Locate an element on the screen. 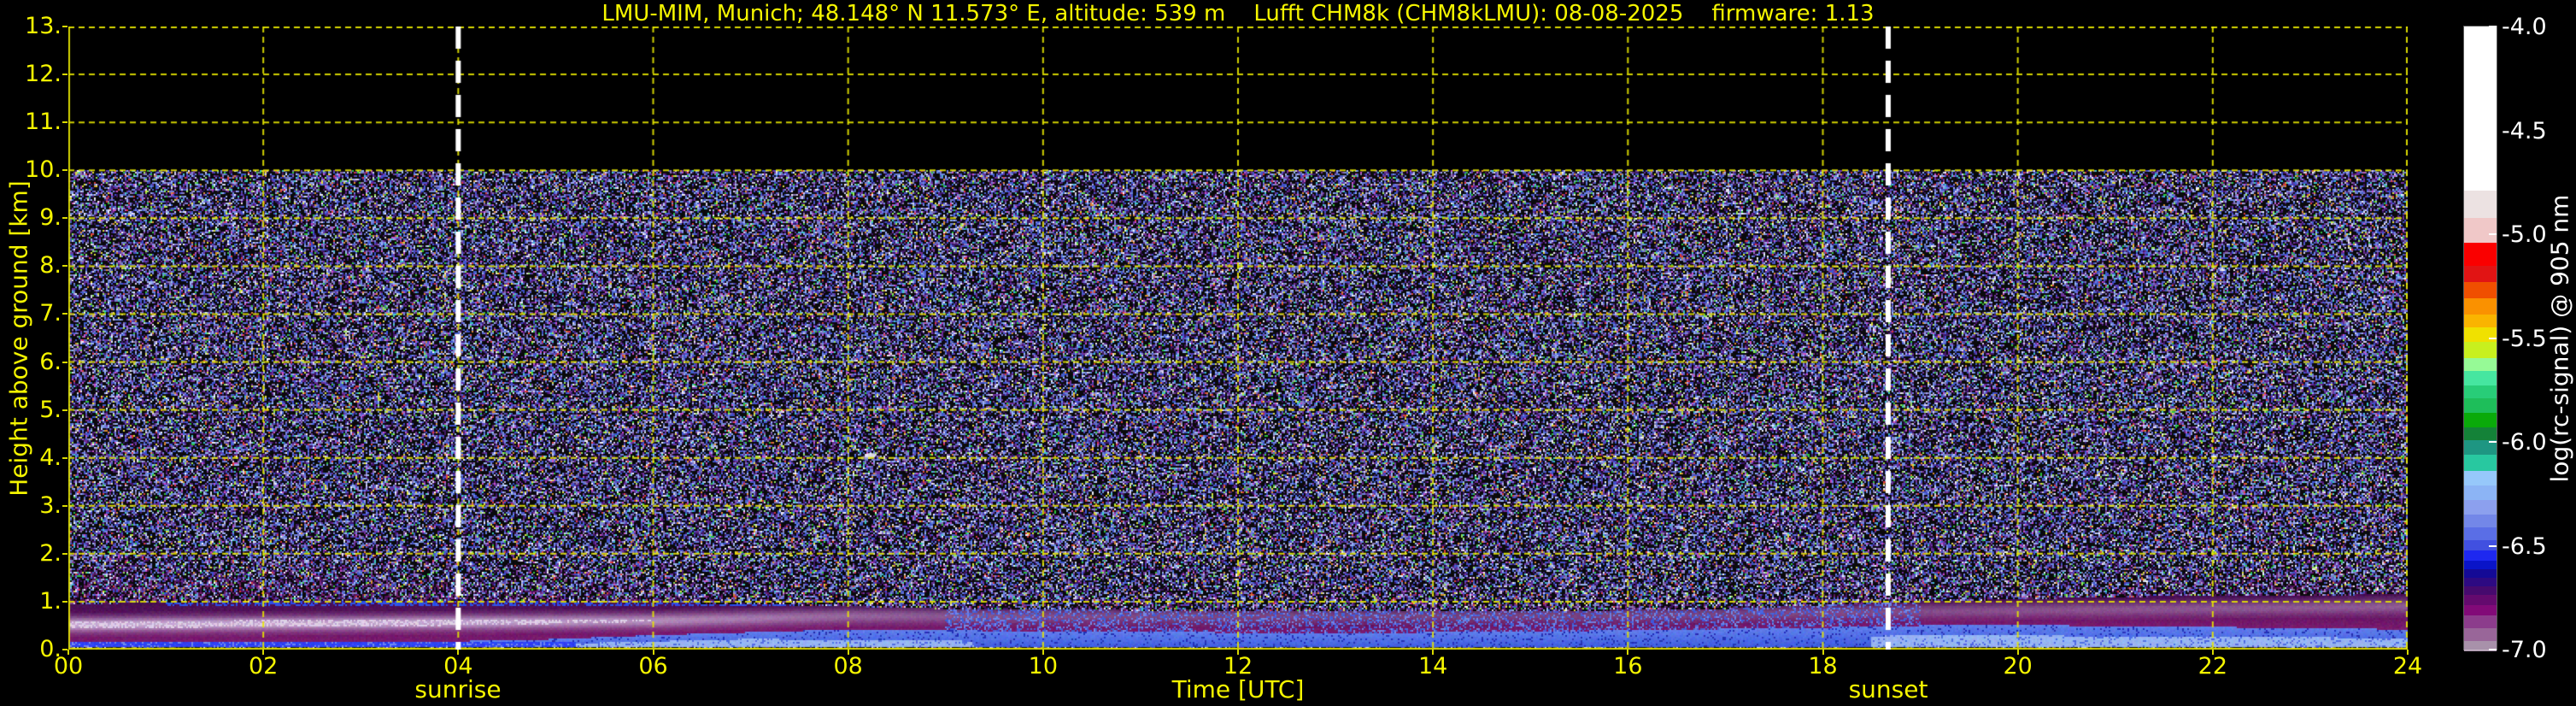 Image resolution: width=2576 pixels, height=706 pixels. x-tick-label: 12 is located at coordinates (1238, 666).